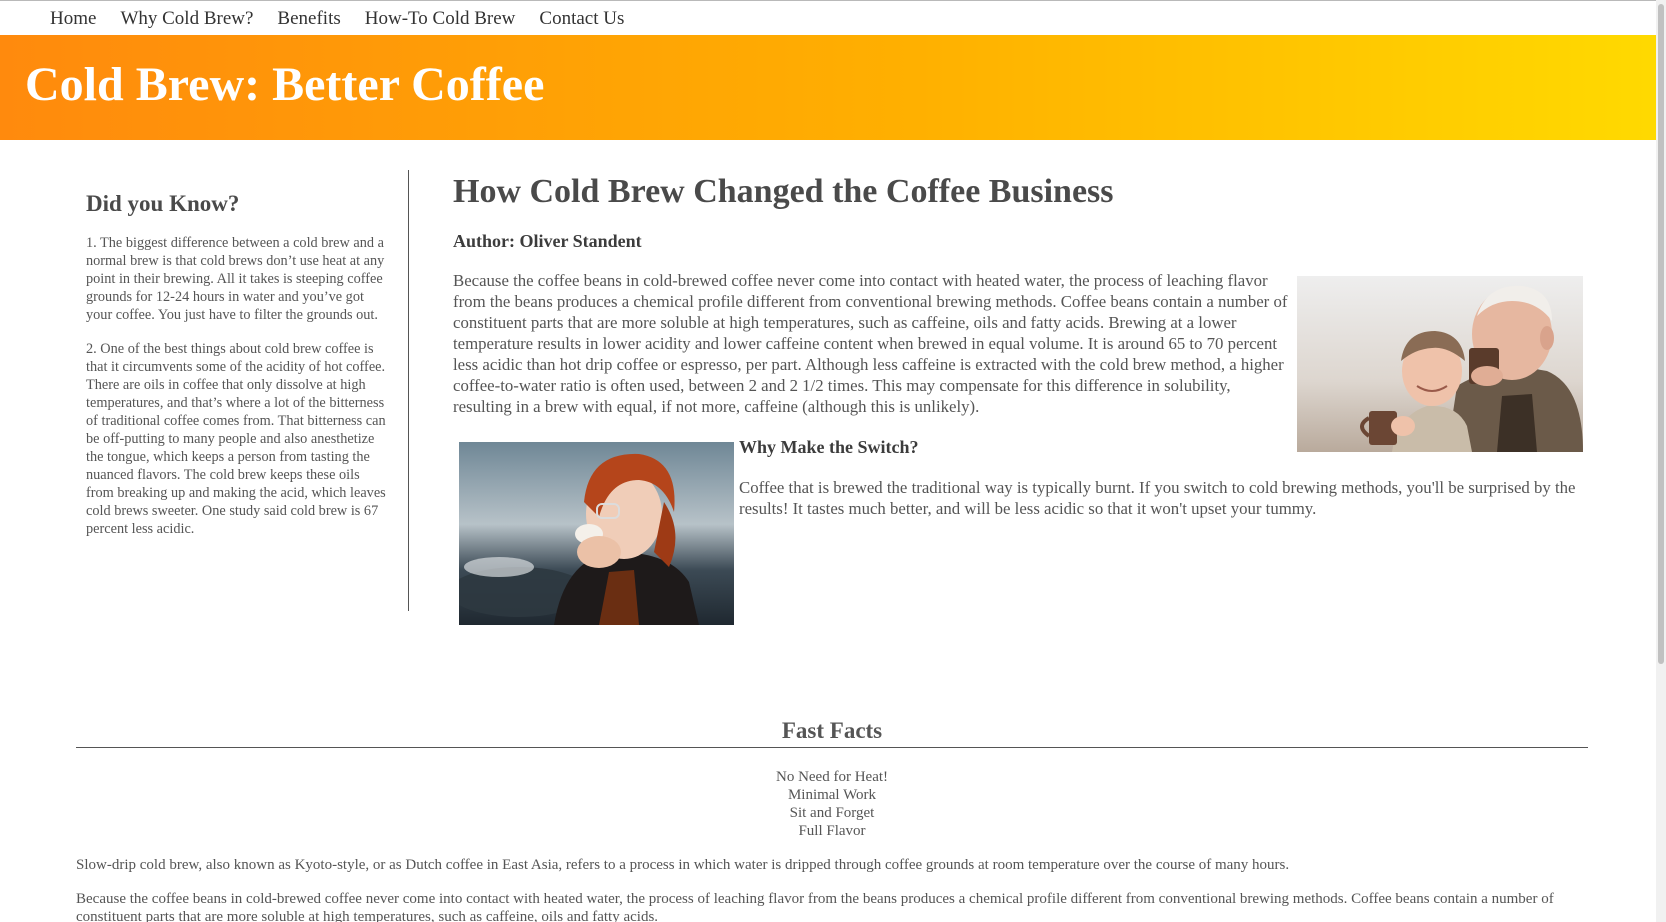 The width and height of the screenshot is (1666, 922). I want to click on article-author: Author: Oliver Standent, so click(547, 241).